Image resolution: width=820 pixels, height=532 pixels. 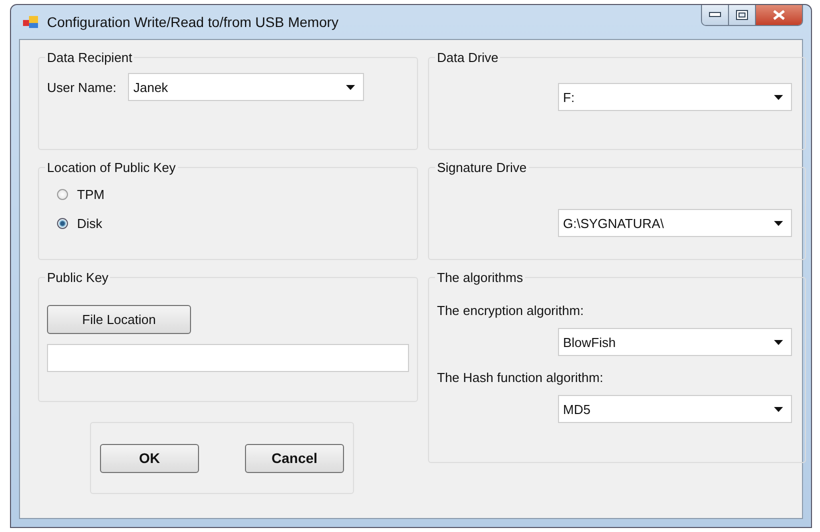 I want to click on minimize-button, so click(x=715, y=15).